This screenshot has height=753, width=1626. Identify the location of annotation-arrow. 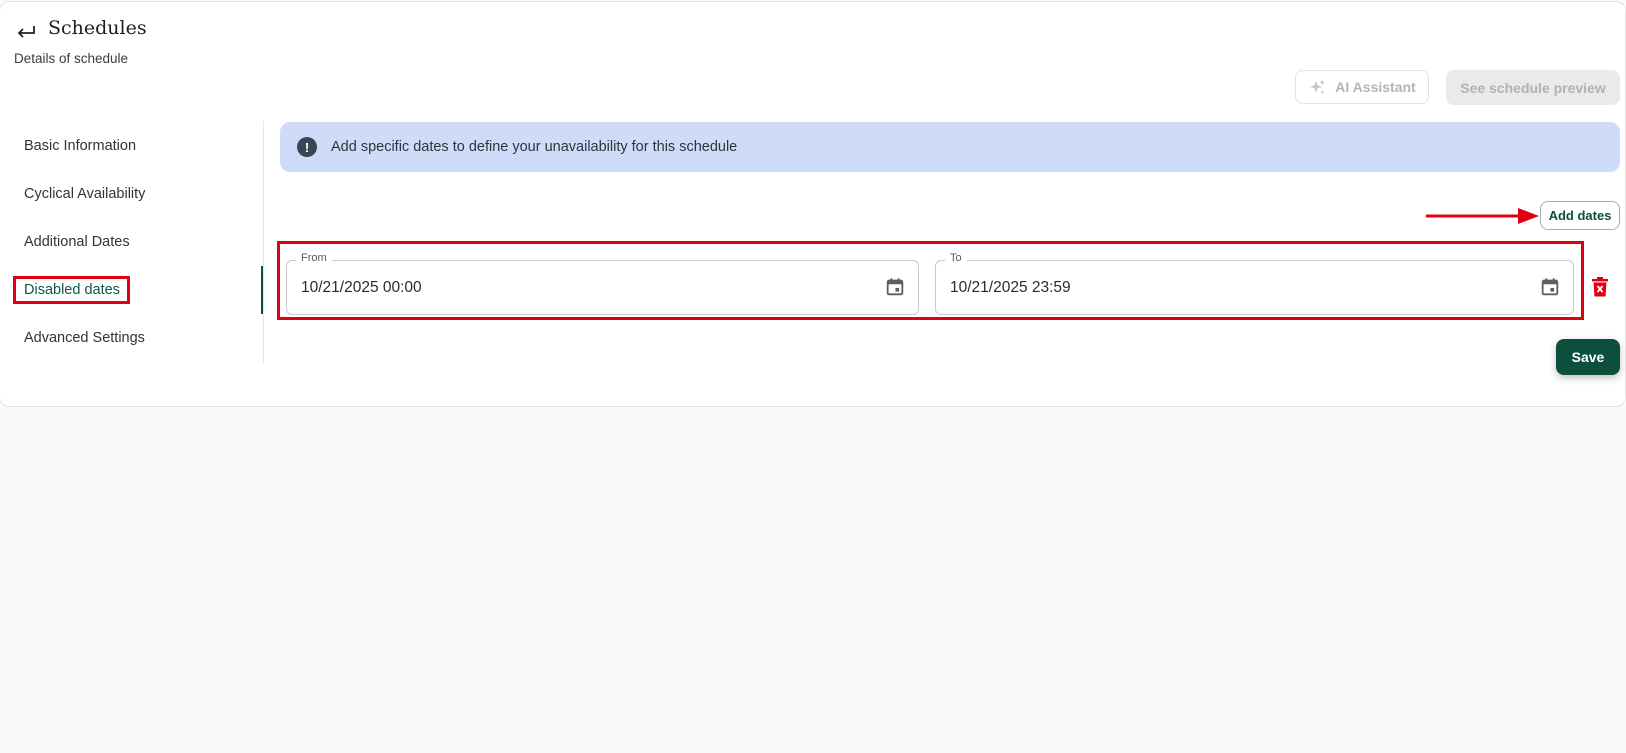
(1482, 216).